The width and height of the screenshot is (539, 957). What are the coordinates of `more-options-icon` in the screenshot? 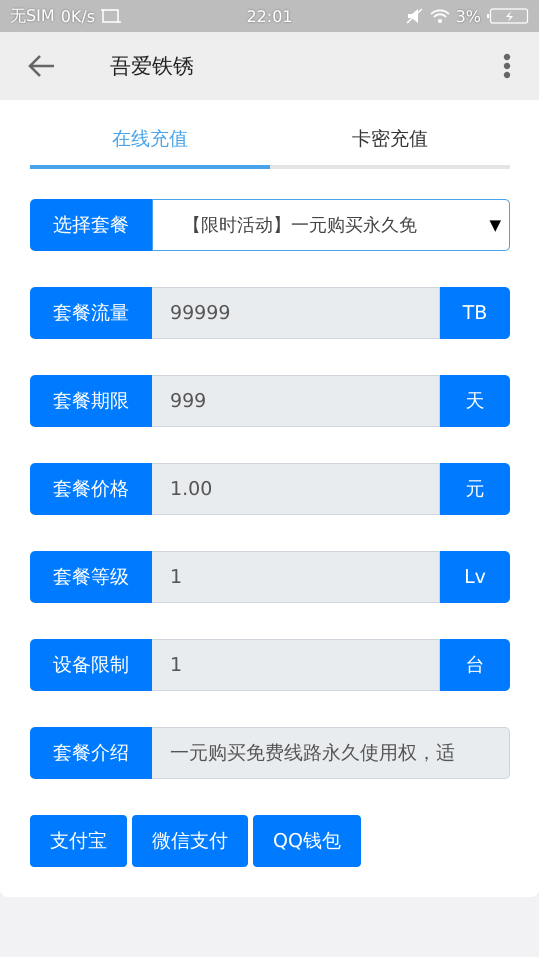 It's located at (507, 66).